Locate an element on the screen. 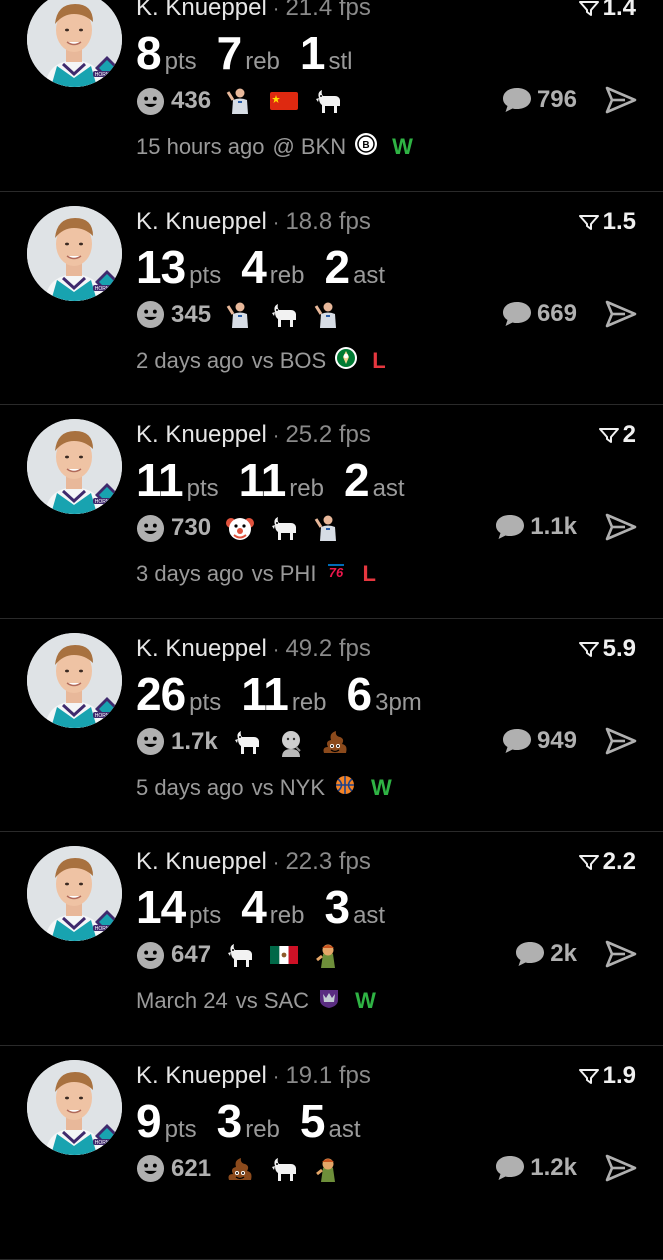  post-actions: 2k is located at coordinates (575, 954).